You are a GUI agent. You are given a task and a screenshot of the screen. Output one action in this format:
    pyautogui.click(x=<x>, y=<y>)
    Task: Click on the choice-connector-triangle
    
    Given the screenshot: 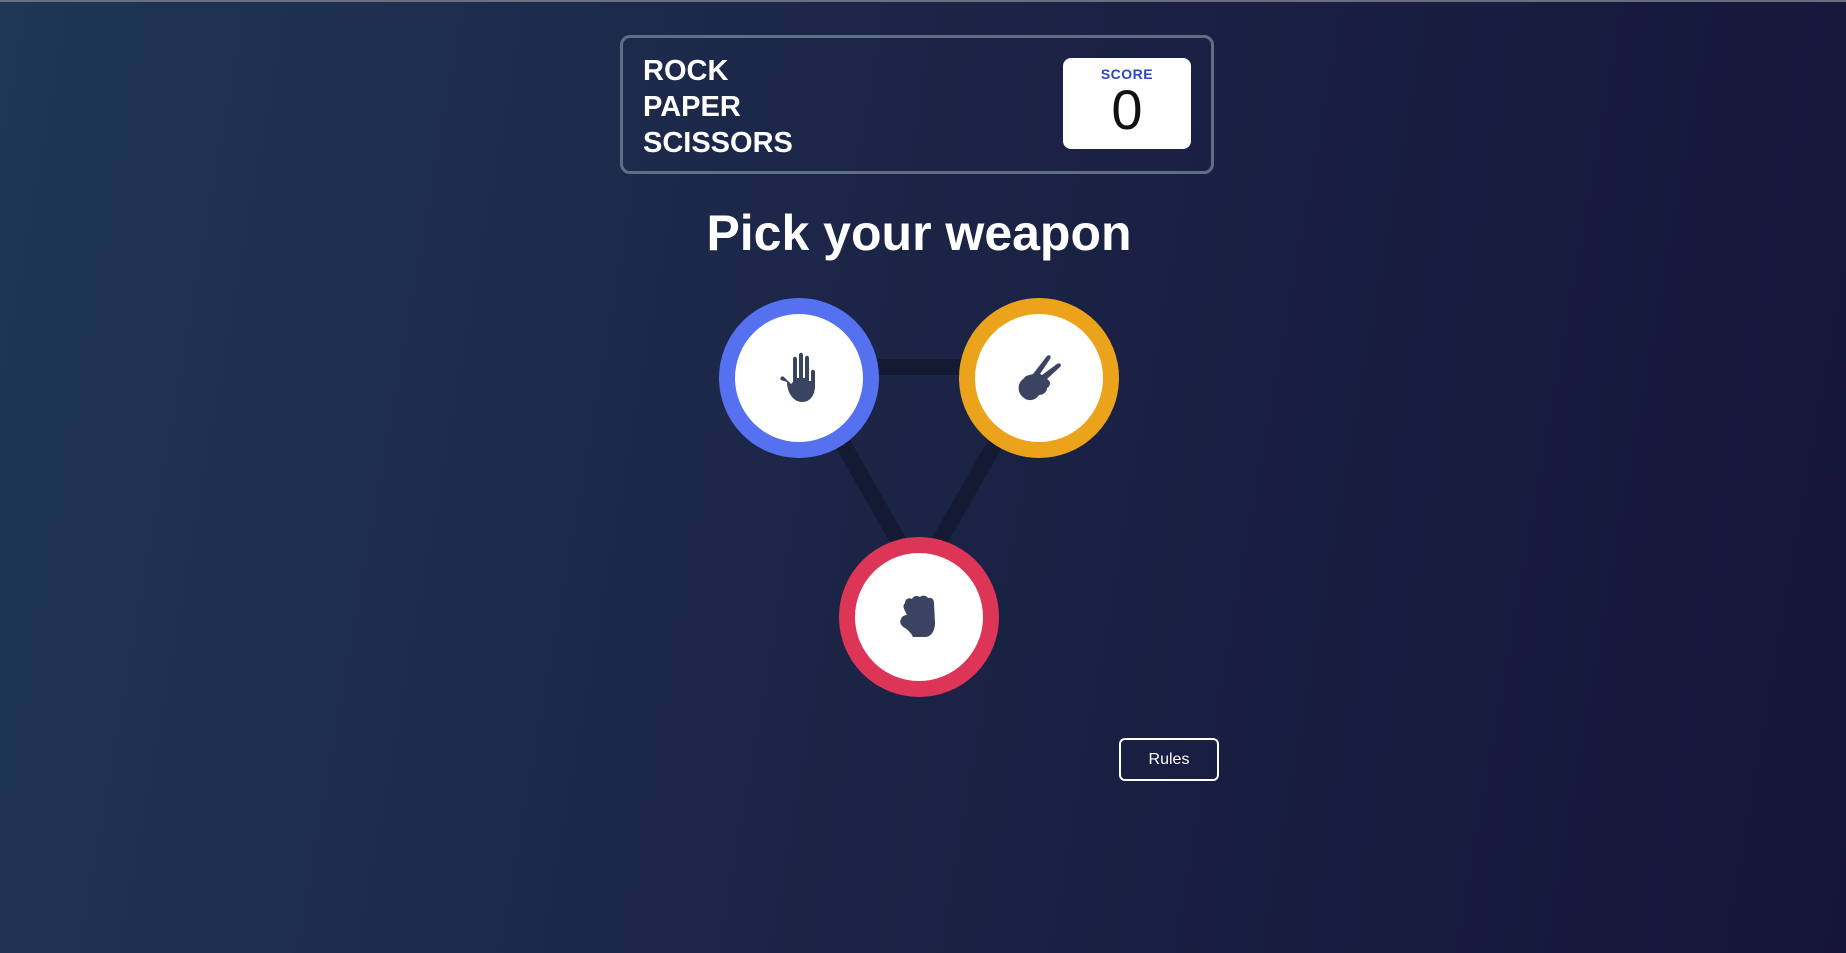 What is the action you would take?
    pyautogui.click(x=919, y=472)
    